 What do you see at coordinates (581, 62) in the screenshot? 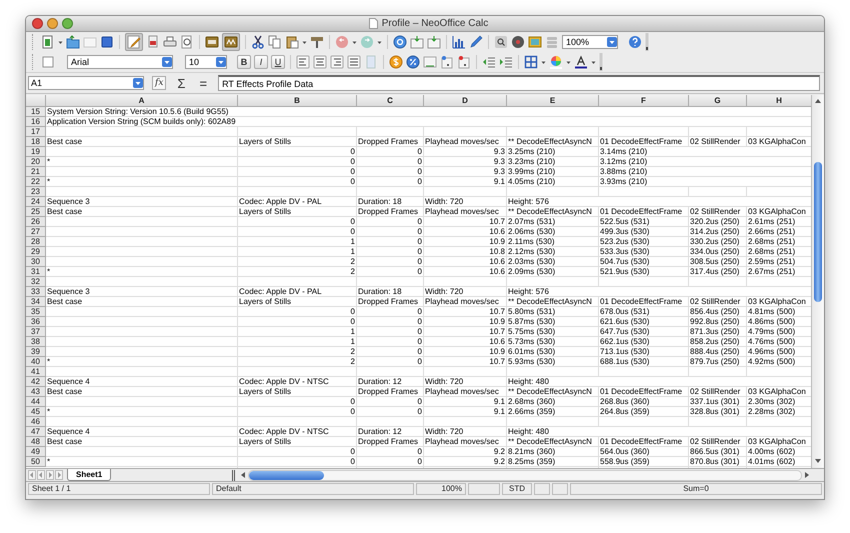
I see `font-color-icon` at bounding box center [581, 62].